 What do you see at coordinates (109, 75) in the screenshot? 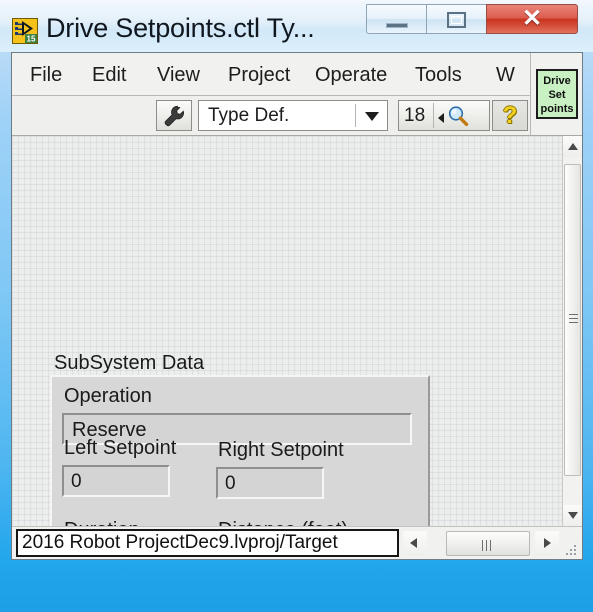
I see `menu-item-edit: Edit` at bounding box center [109, 75].